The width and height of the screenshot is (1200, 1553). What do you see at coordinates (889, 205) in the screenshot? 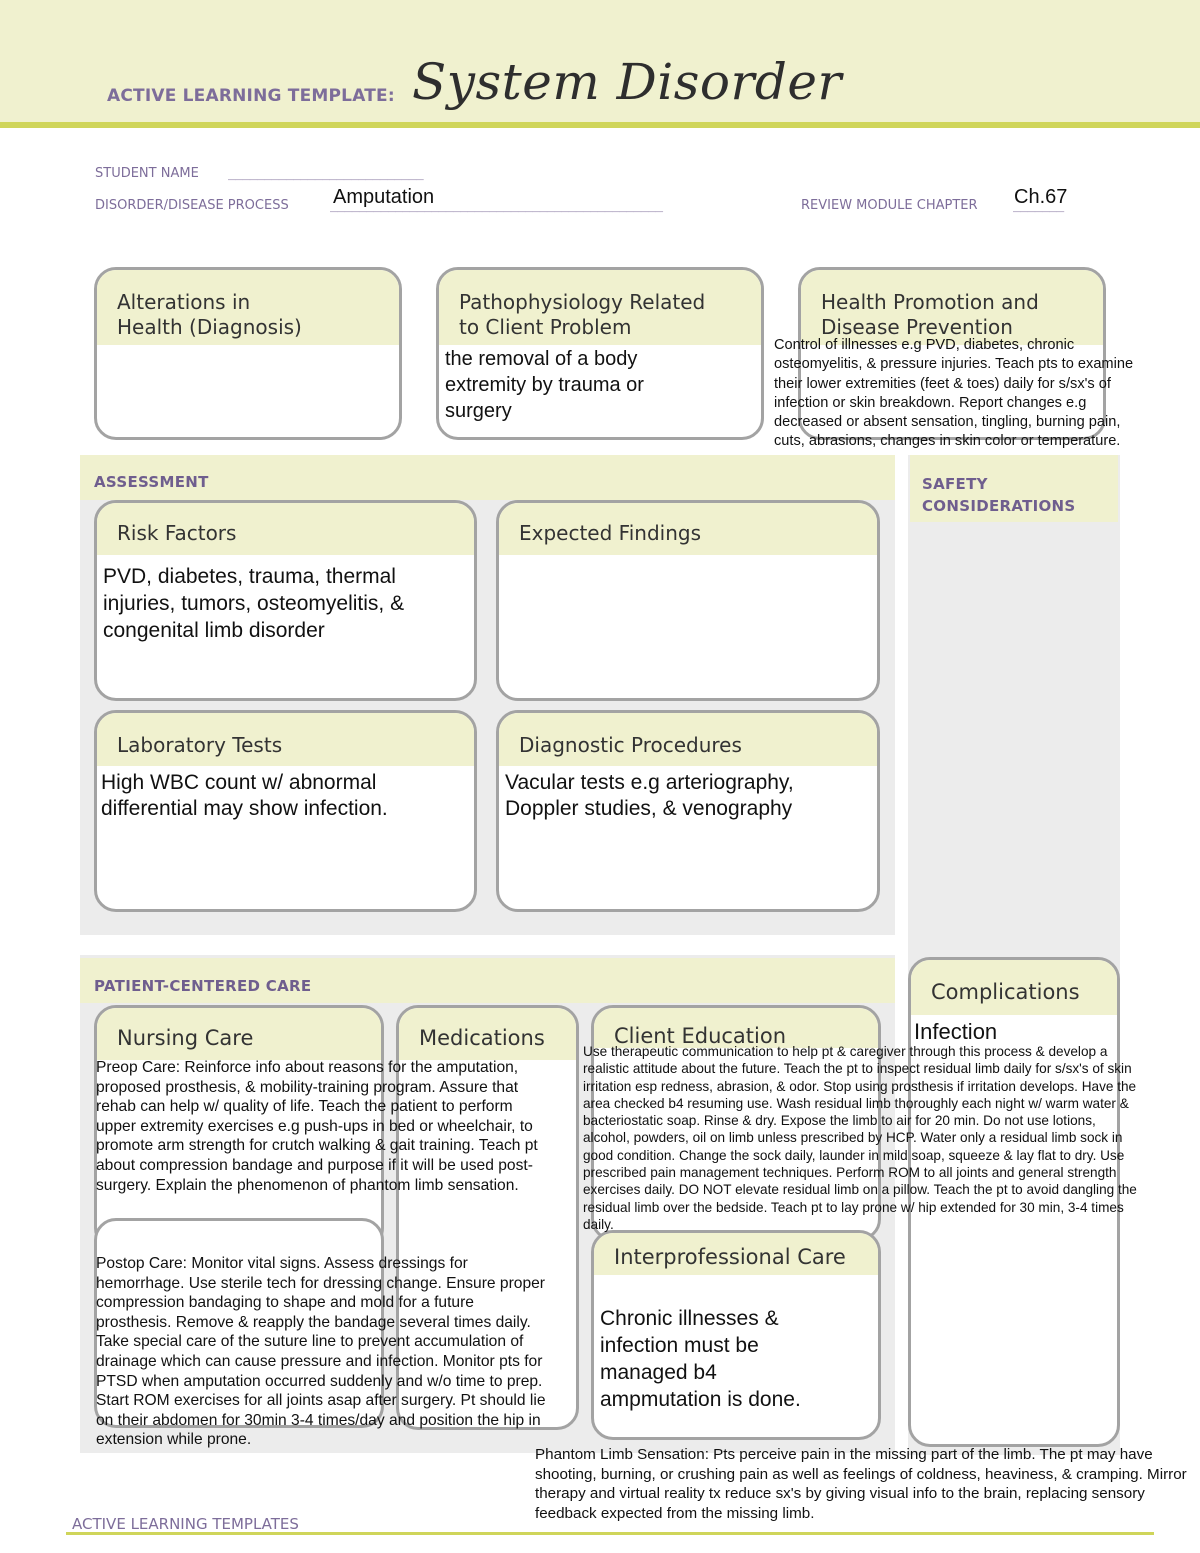
I see `chapter-label: REVIEW MODULE CHAPTER` at bounding box center [889, 205].